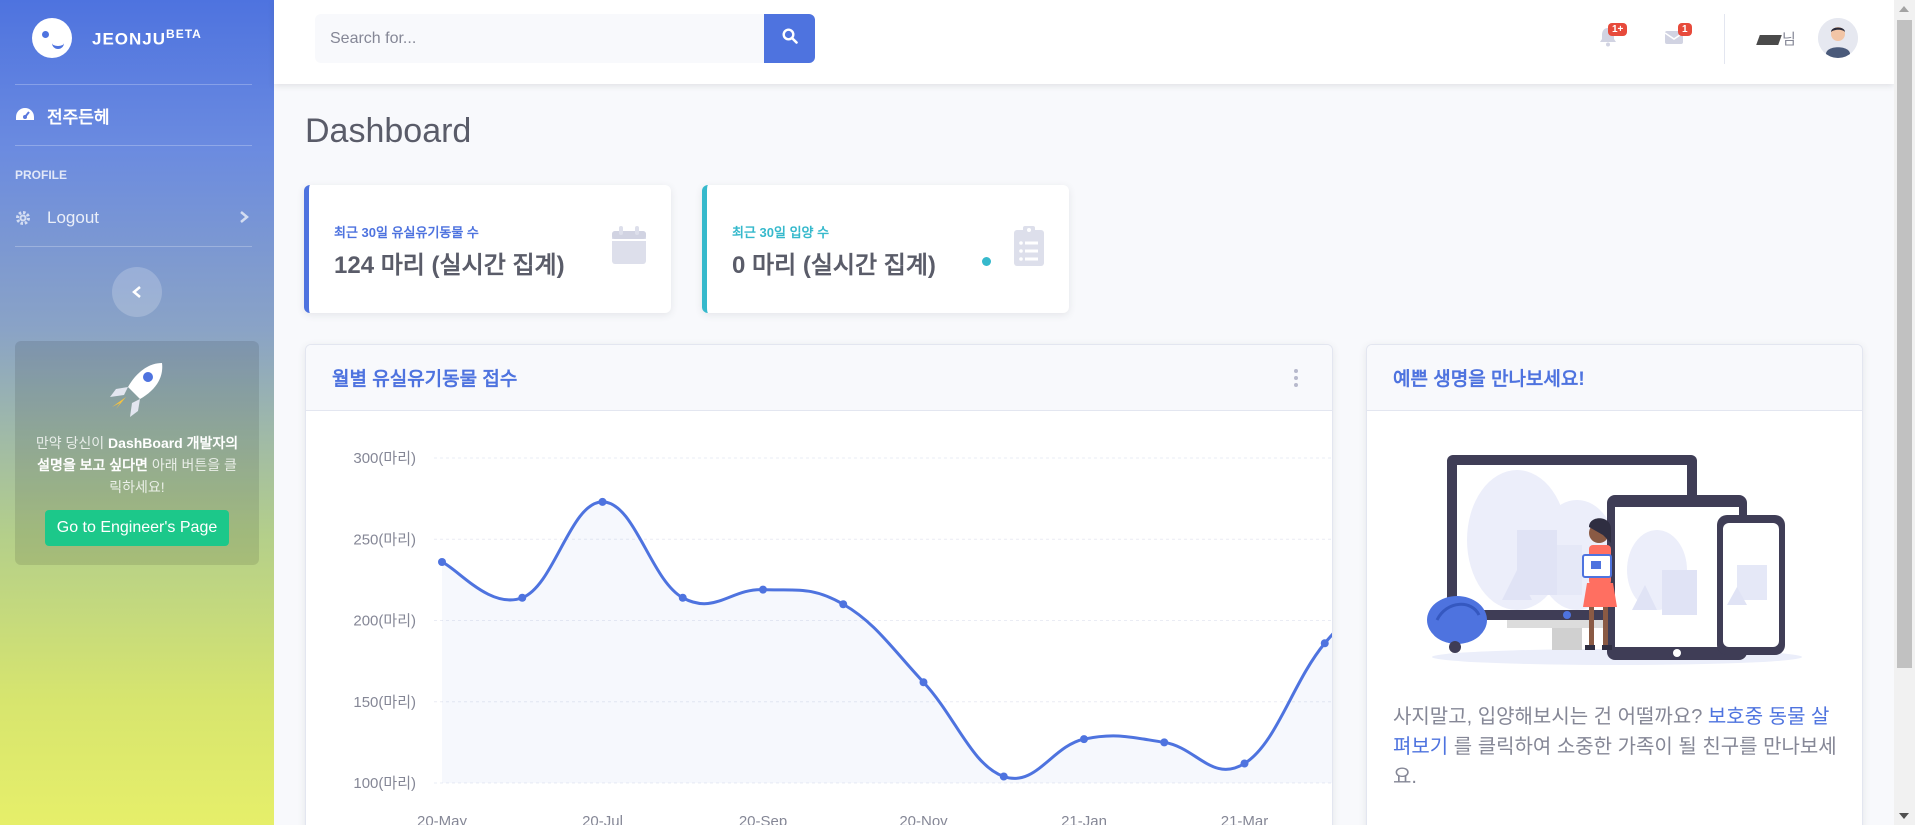 The image size is (1915, 825). Describe the element at coordinates (1084, 819) in the screenshot. I see `x-tick-label: 21-Jan` at that location.